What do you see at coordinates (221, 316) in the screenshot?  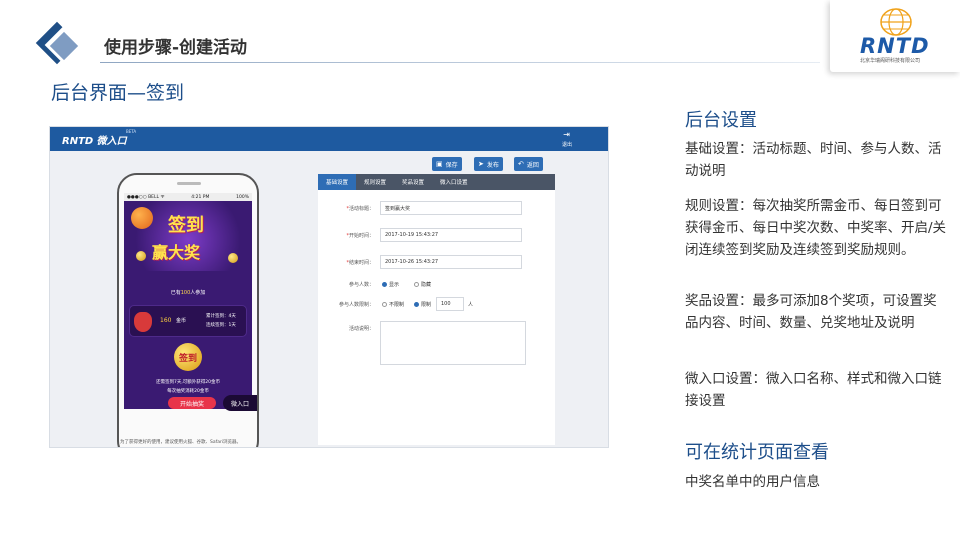 I see `cumulative-signin: 累计签到：4天` at bounding box center [221, 316].